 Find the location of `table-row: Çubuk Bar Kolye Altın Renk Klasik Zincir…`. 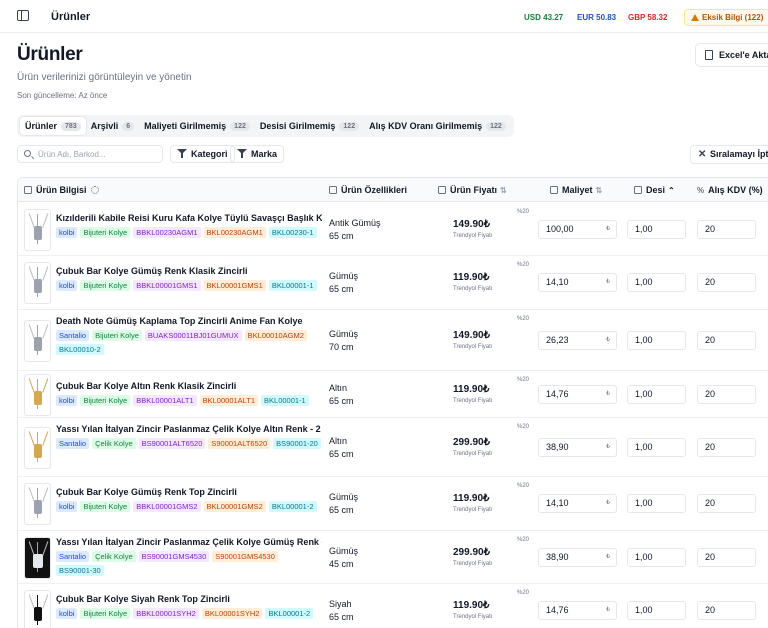

table-row: Çubuk Bar Kolye Altın Renk Klasik Zincir… is located at coordinates (393, 394).